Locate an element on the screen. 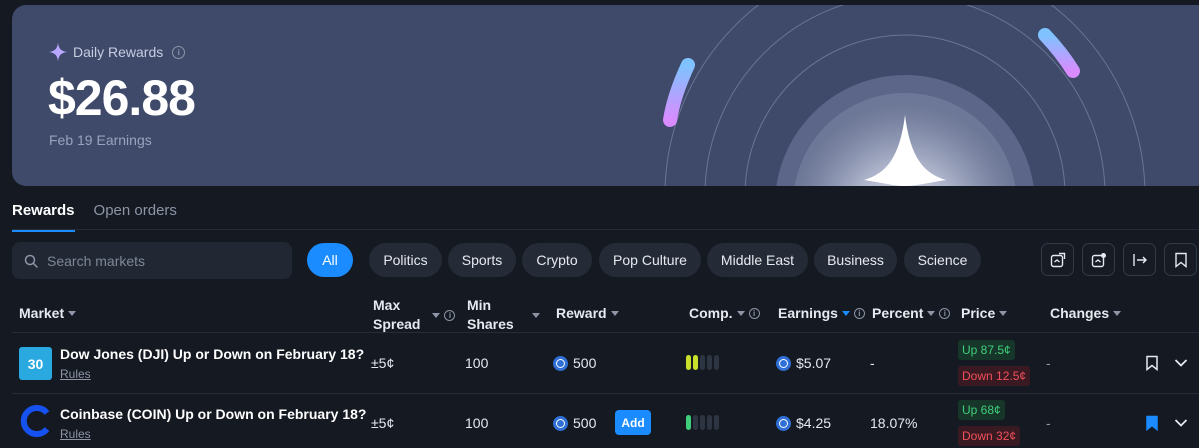 Image resolution: width=1199 pixels, height=448 pixels. earnings-cell: $4.25 is located at coordinates (803, 423).